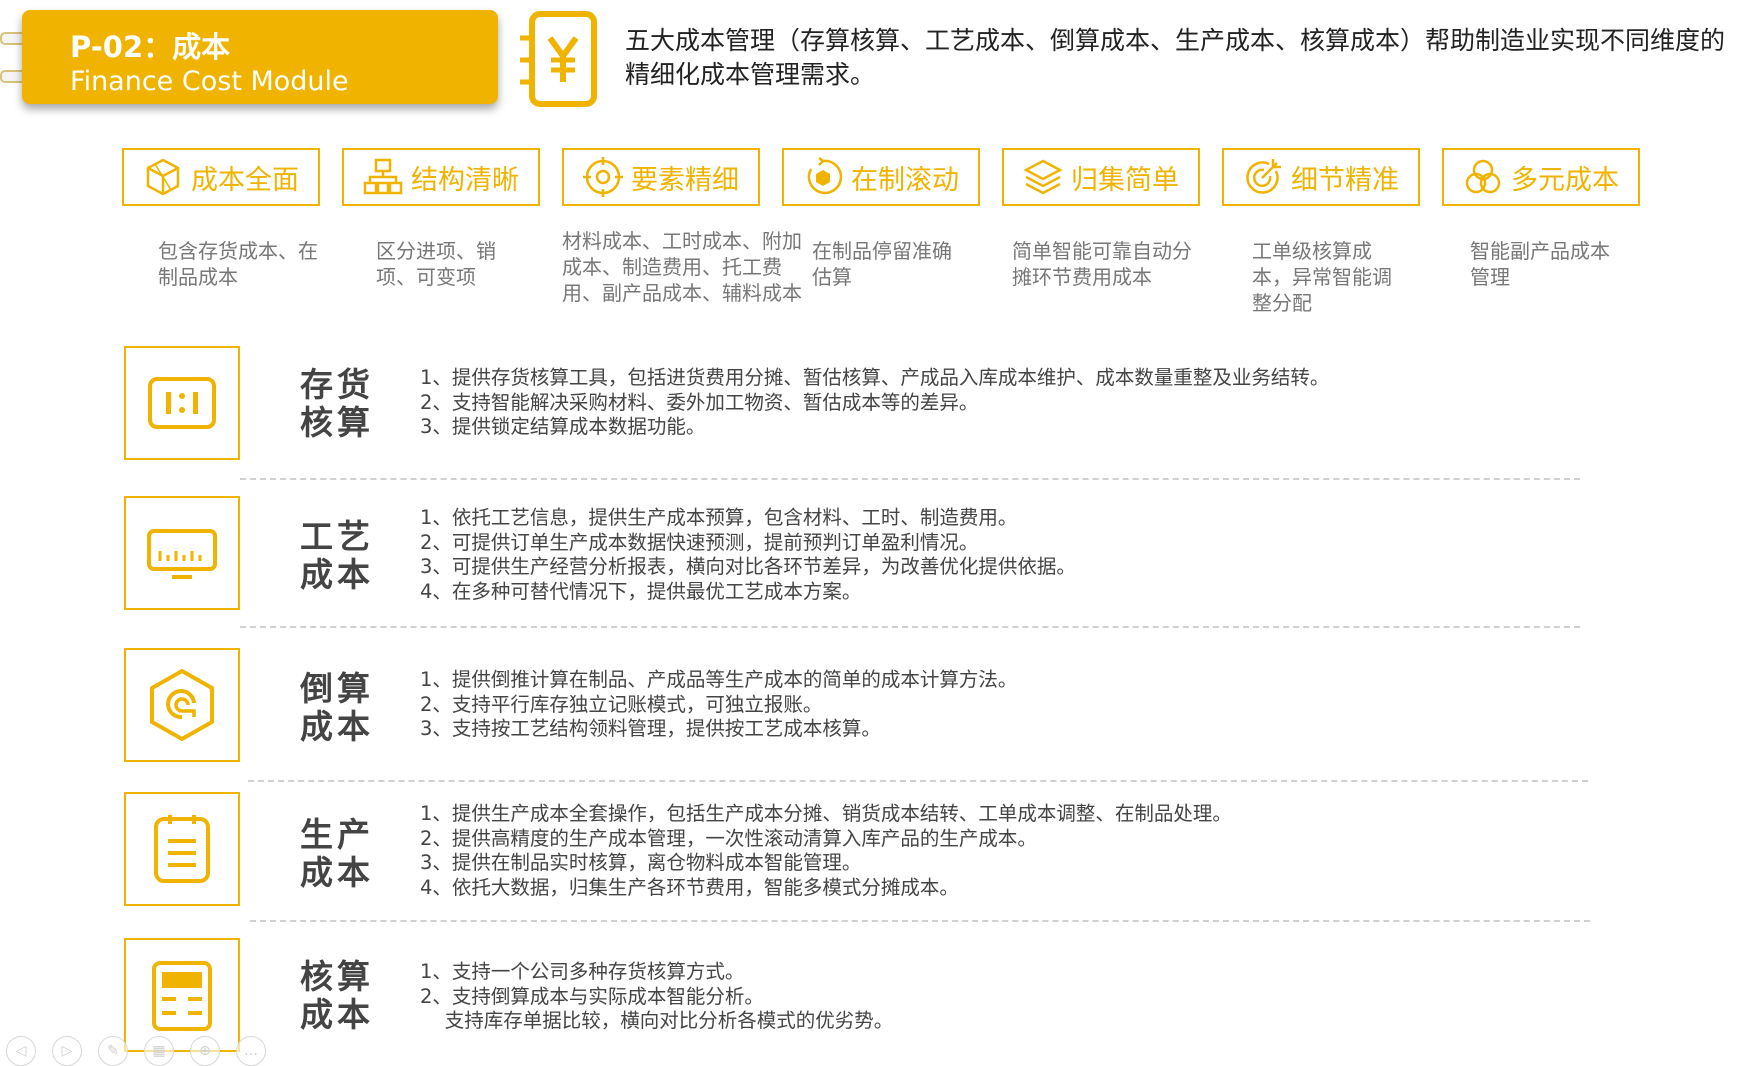 Image resolution: width=1746 pixels, height=1066 pixels. What do you see at coordinates (582, 971) in the screenshot?
I see `section-line: 1、支持一个公司多种存货核算方式。` at bounding box center [582, 971].